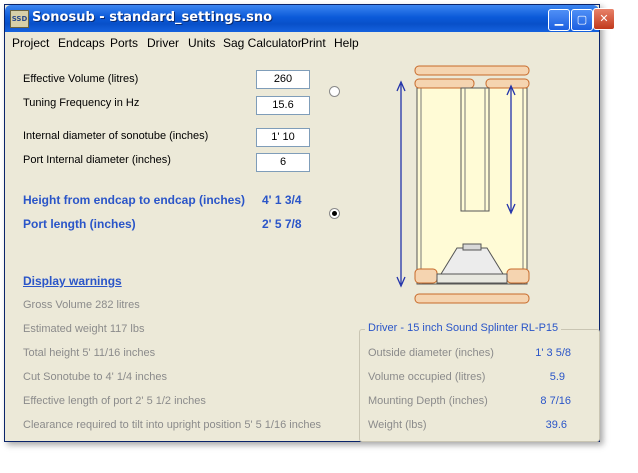  I want to click on app-icon: SSD, so click(19, 19).